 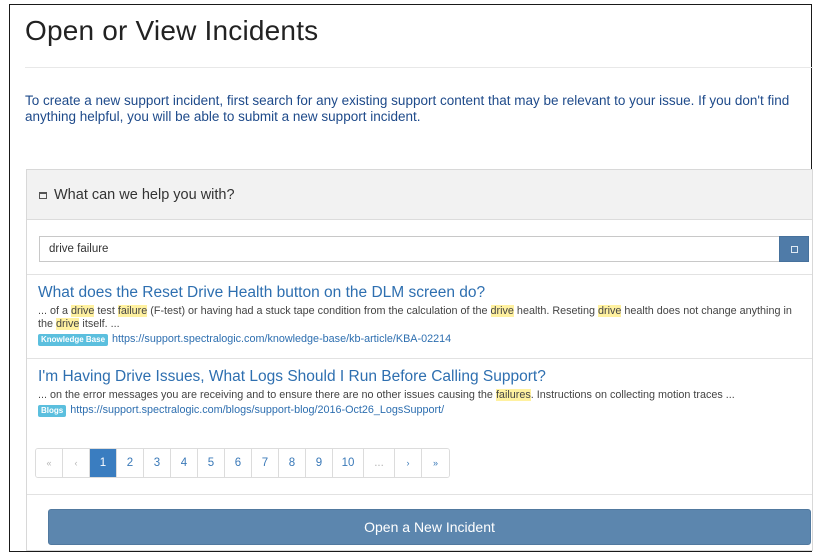 I want to click on category-badge: Blogs, so click(x=52, y=410).